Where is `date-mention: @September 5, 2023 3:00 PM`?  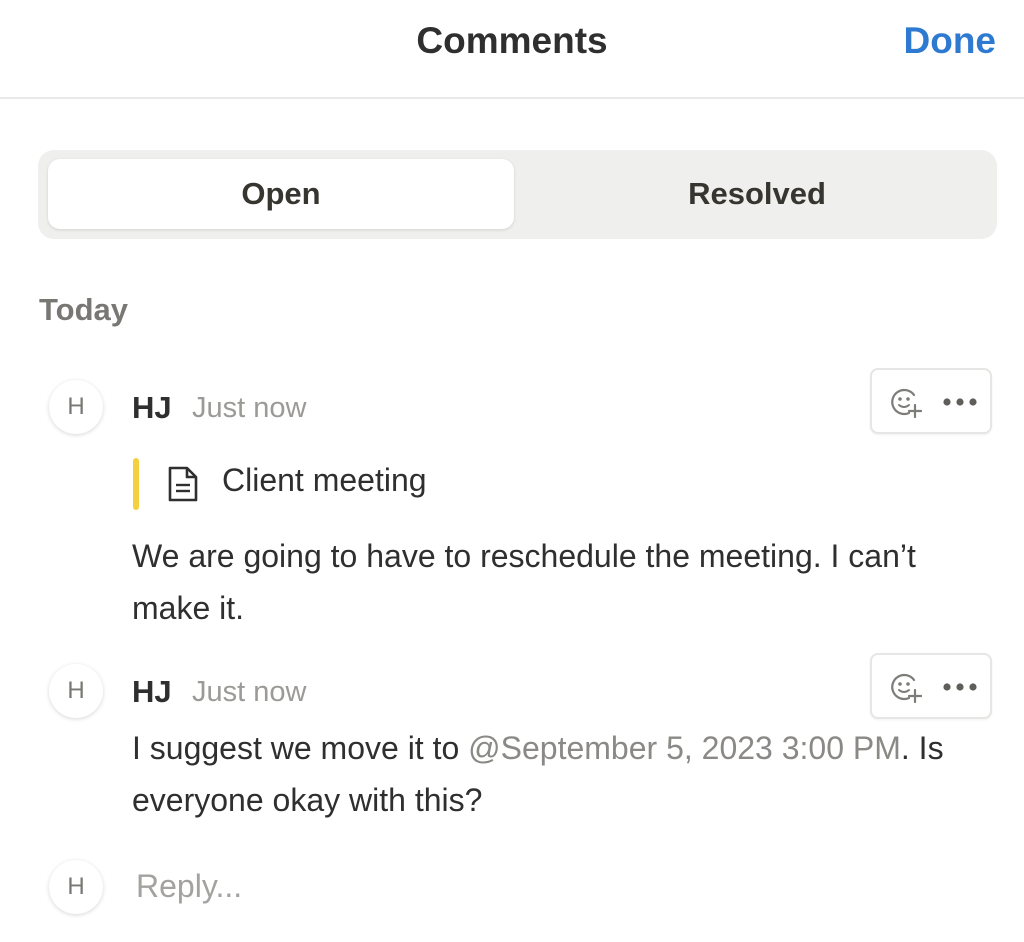 date-mention: @September 5, 2023 3:00 PM is located at coordinates (684, 748).